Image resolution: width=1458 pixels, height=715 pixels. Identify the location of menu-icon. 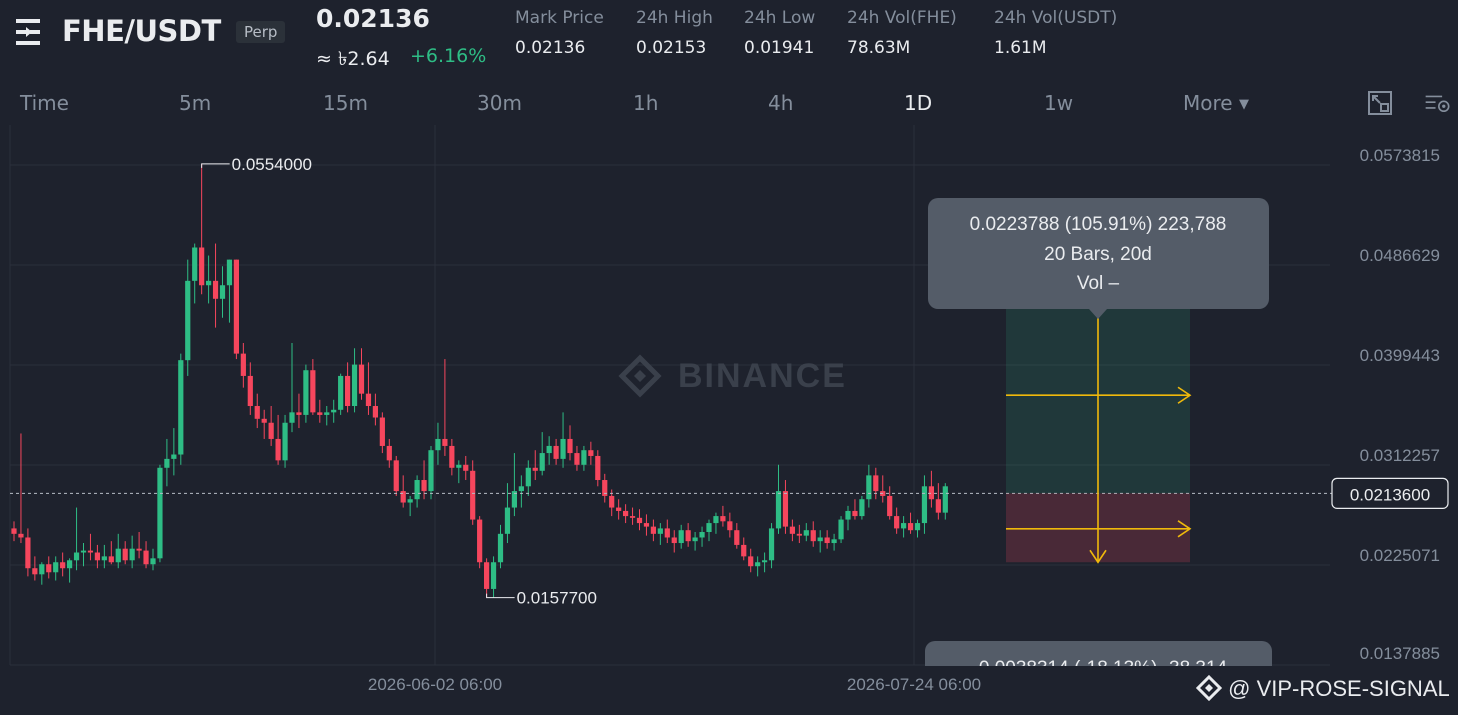
(31, 32).